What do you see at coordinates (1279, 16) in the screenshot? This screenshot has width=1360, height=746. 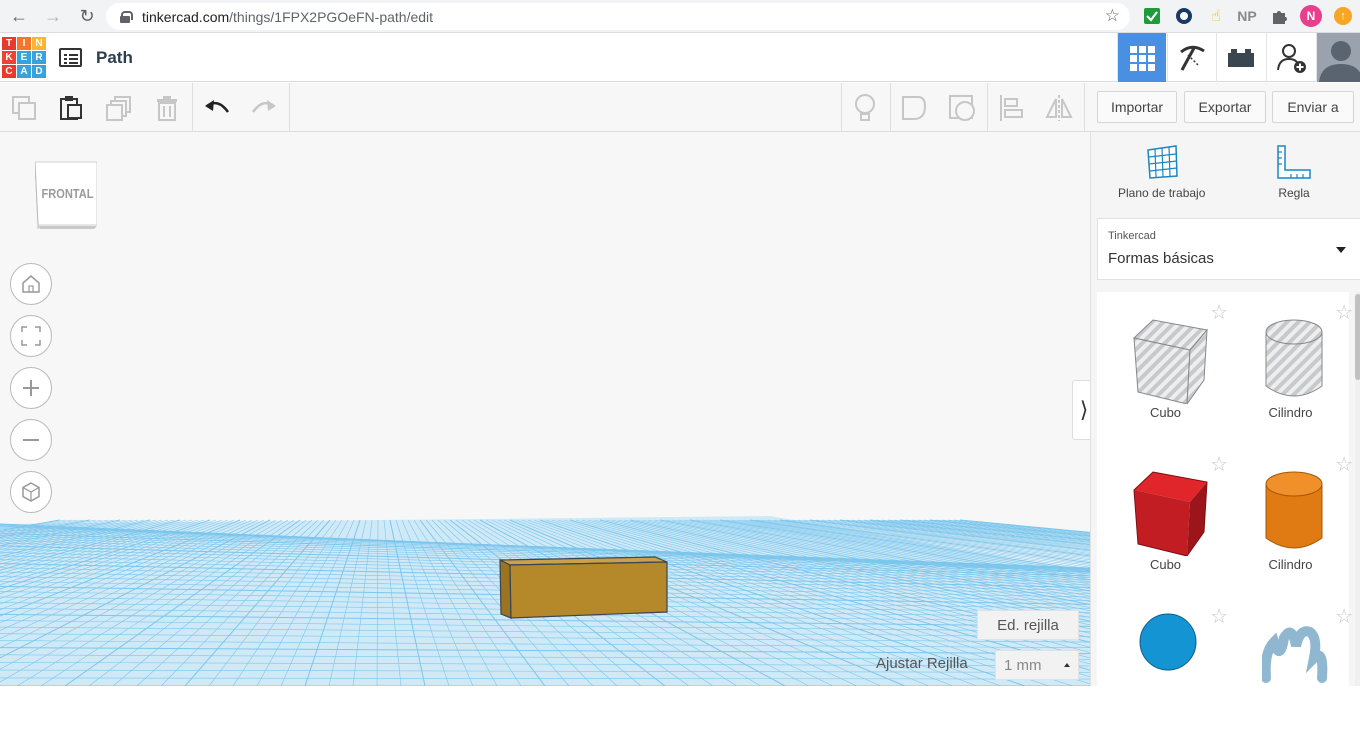 I see `puzzle-extension-icon` at bounding box center [1279, 16].